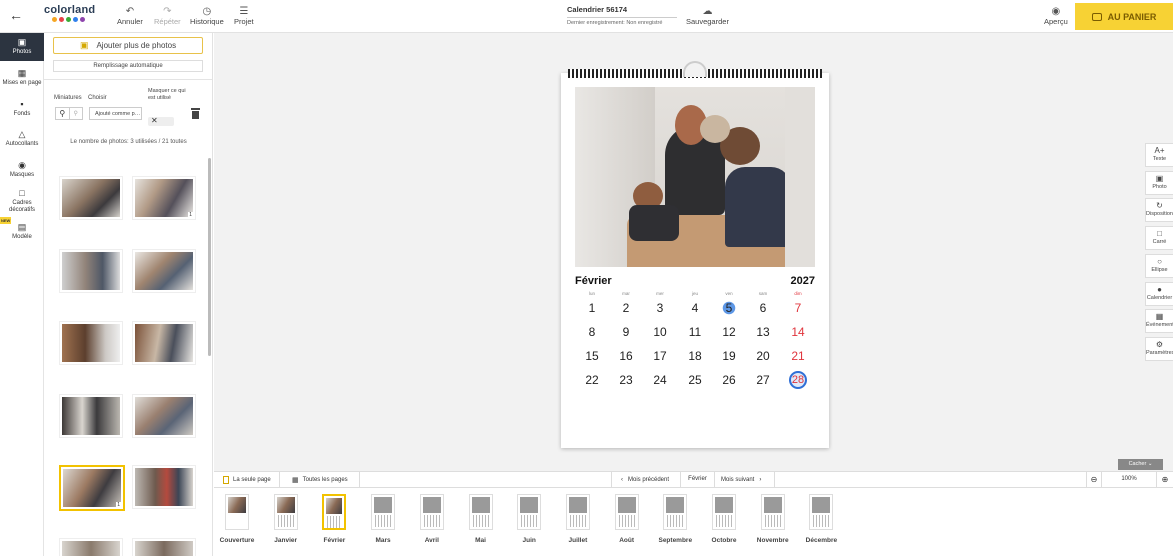 The height and width of the screenshot is (556, 1173). I want to click on rail-item-stickers: △ Autocollants, so click(22, 138).